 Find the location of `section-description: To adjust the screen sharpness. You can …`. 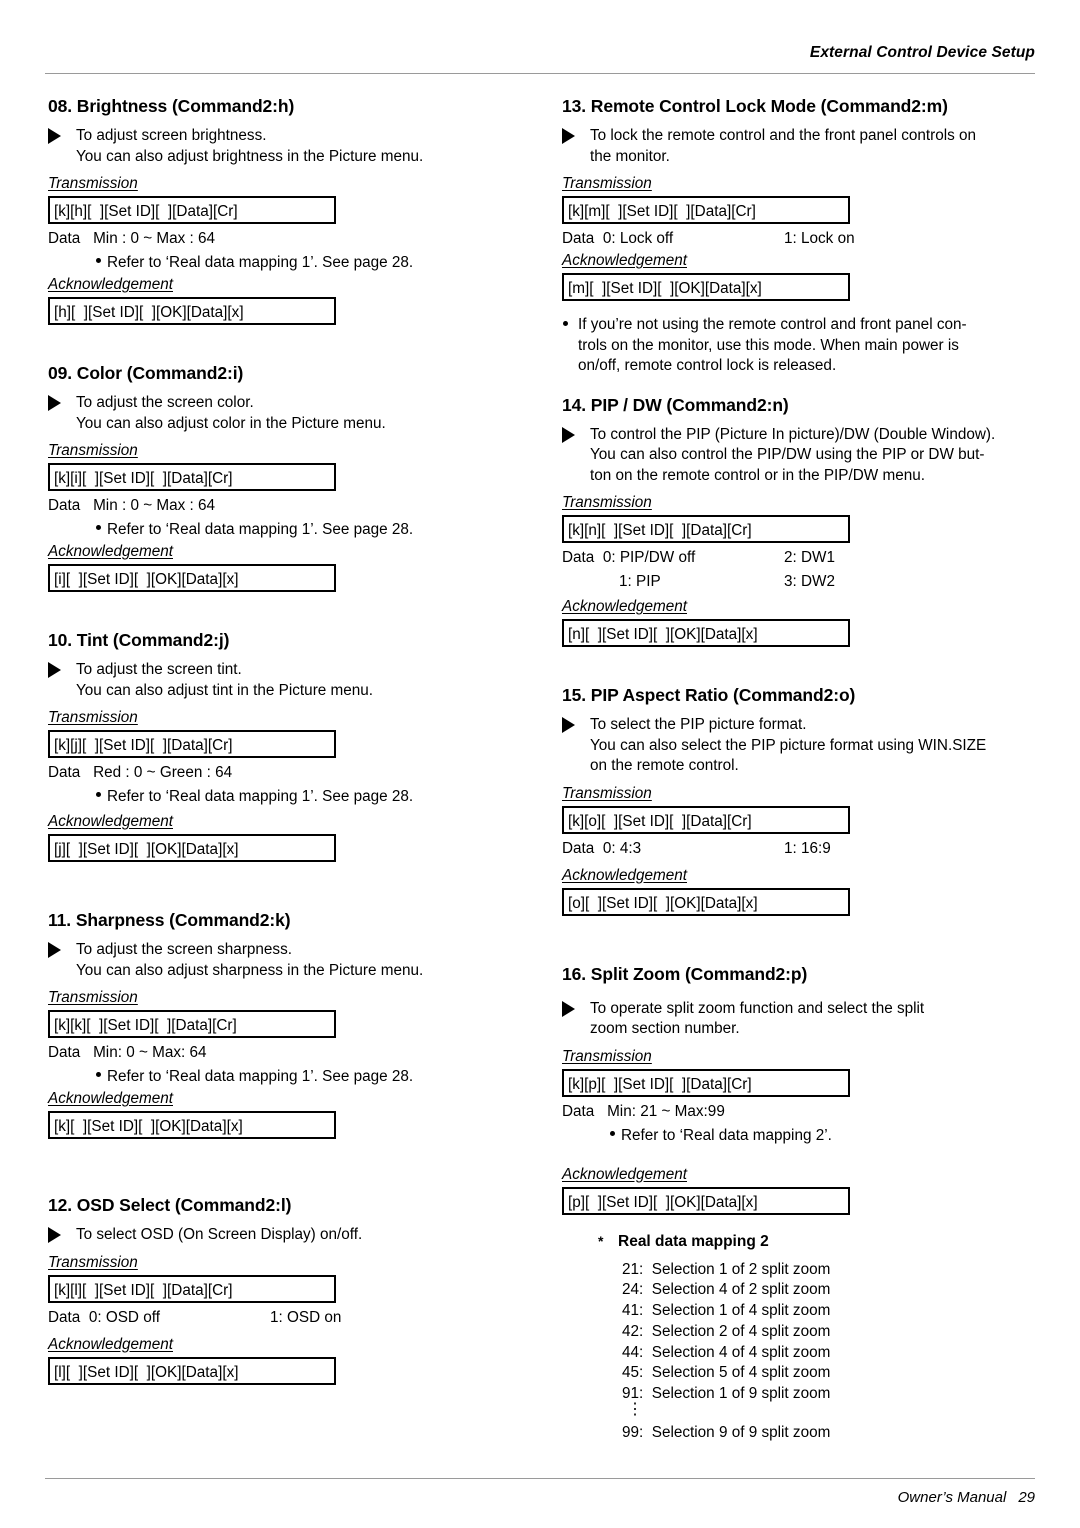

section-description: To adjust the screen sharpness. You can … is located at coordinates (283, 960).